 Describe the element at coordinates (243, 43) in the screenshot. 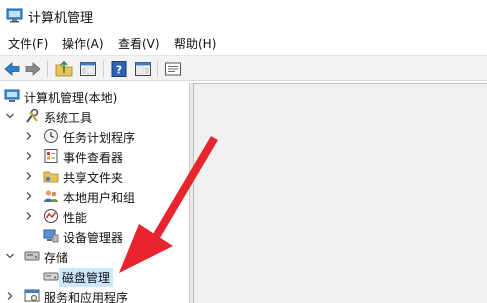

I see `menu-bar: 文件(F) 操作(A) 查看(V) 帮助(H)` at that location.